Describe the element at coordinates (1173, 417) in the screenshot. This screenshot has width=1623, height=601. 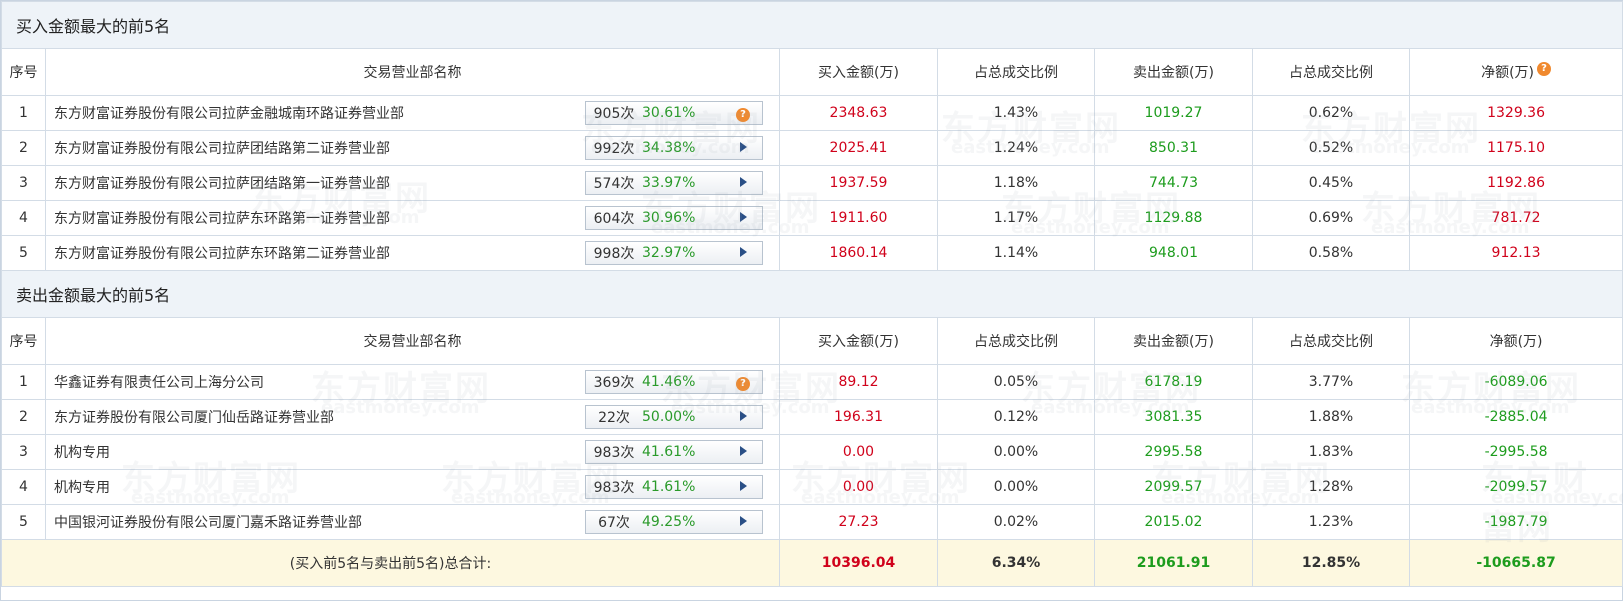
I see `sell-amount: 3081.35` at that location.